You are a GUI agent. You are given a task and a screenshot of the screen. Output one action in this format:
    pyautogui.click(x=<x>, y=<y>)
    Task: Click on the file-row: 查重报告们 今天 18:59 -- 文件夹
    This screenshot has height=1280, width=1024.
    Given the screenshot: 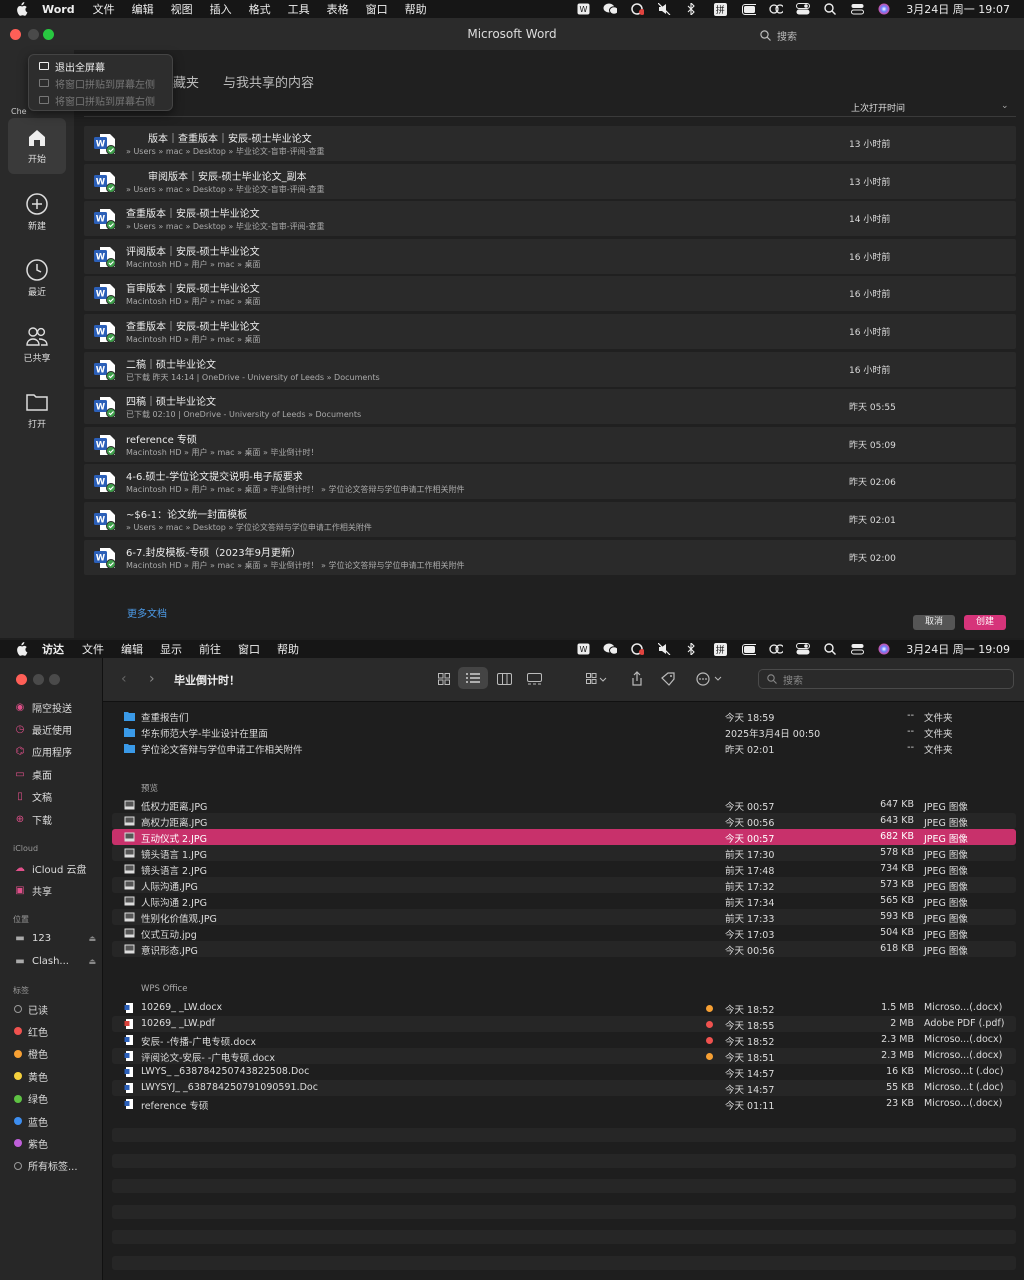 What is the action you would take?
    pyautogui.click(x=564, y=716)
    